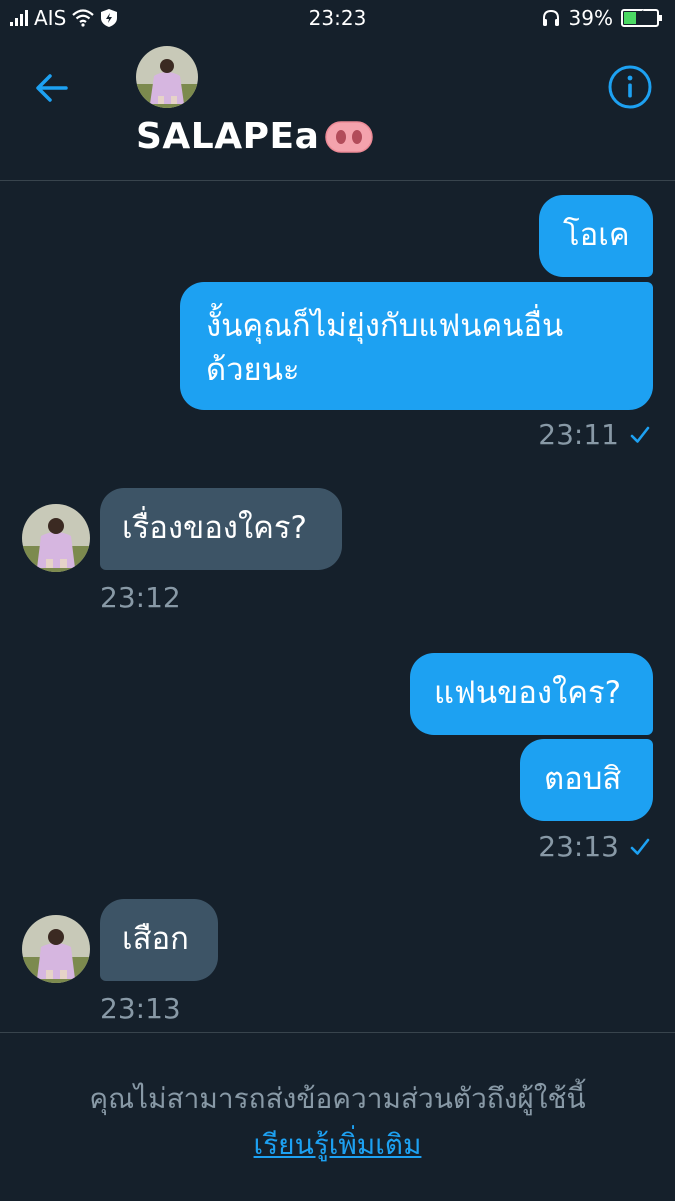  I want to click on back-button, so click(52, 88).